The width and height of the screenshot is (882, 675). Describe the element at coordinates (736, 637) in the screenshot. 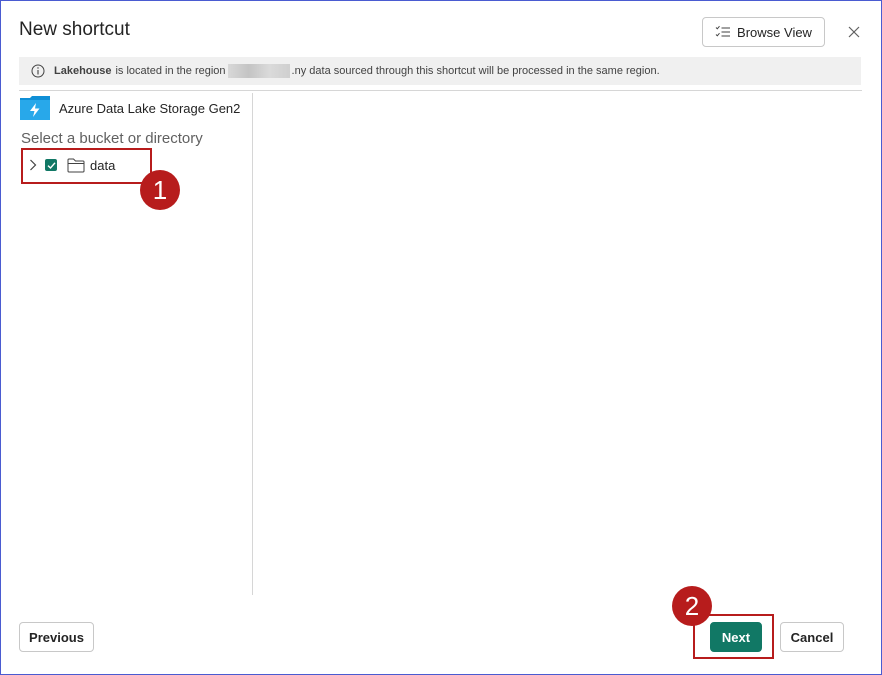

I see `next-button: Next` at that location.